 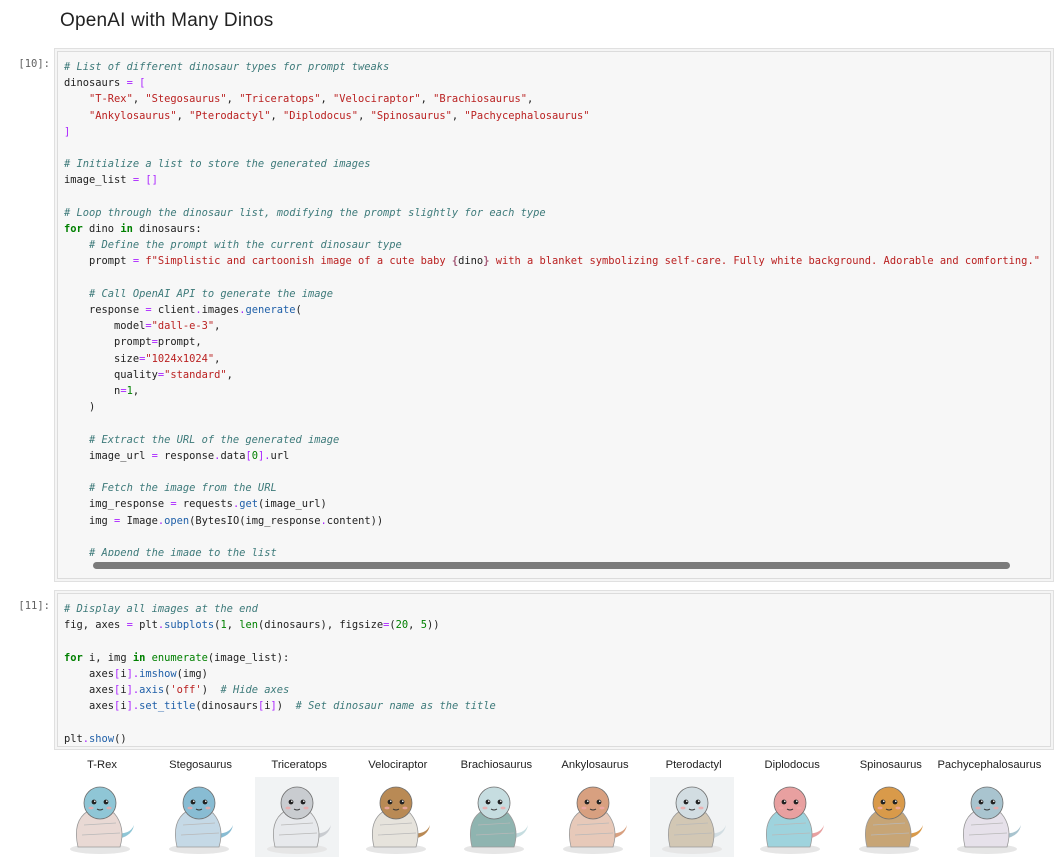 What do you see at coordinates (248, 504) in the screenshot?
I see `code-token: get` at bounding box center [248, 504].